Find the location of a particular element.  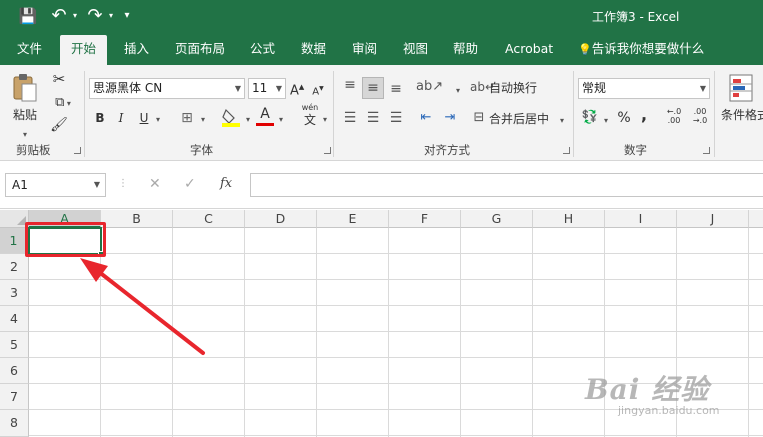

watermark-url: jingyan.baidu.com is located at coordinates (669, 410).